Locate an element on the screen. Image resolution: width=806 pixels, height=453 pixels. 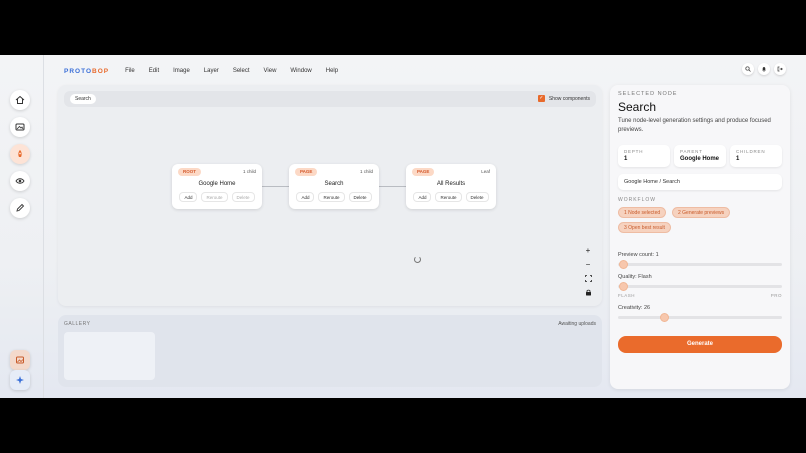
flow-node-all-results: PAGE Leaf All Results Add Reroute Delete is located at coordinates (451, 186).